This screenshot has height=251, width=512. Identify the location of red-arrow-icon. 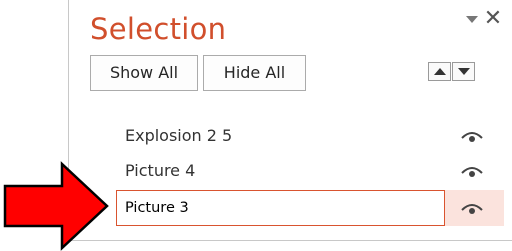
(56, 206).